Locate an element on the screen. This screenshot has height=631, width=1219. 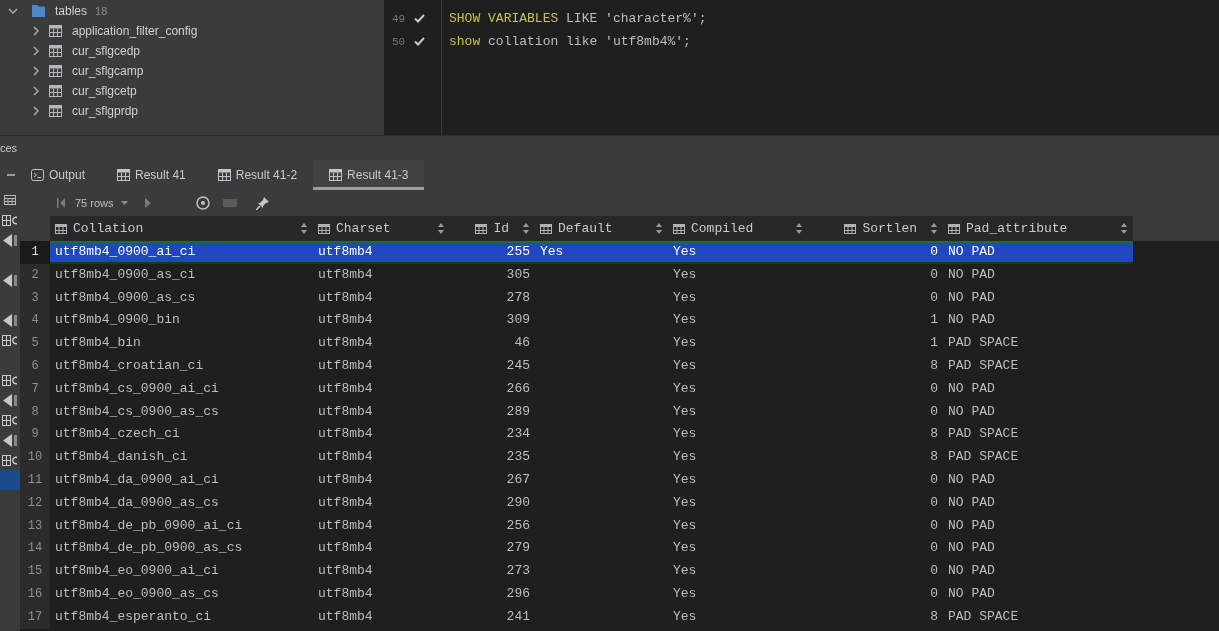
row-number: 11 is located at coordinates (35, 480).